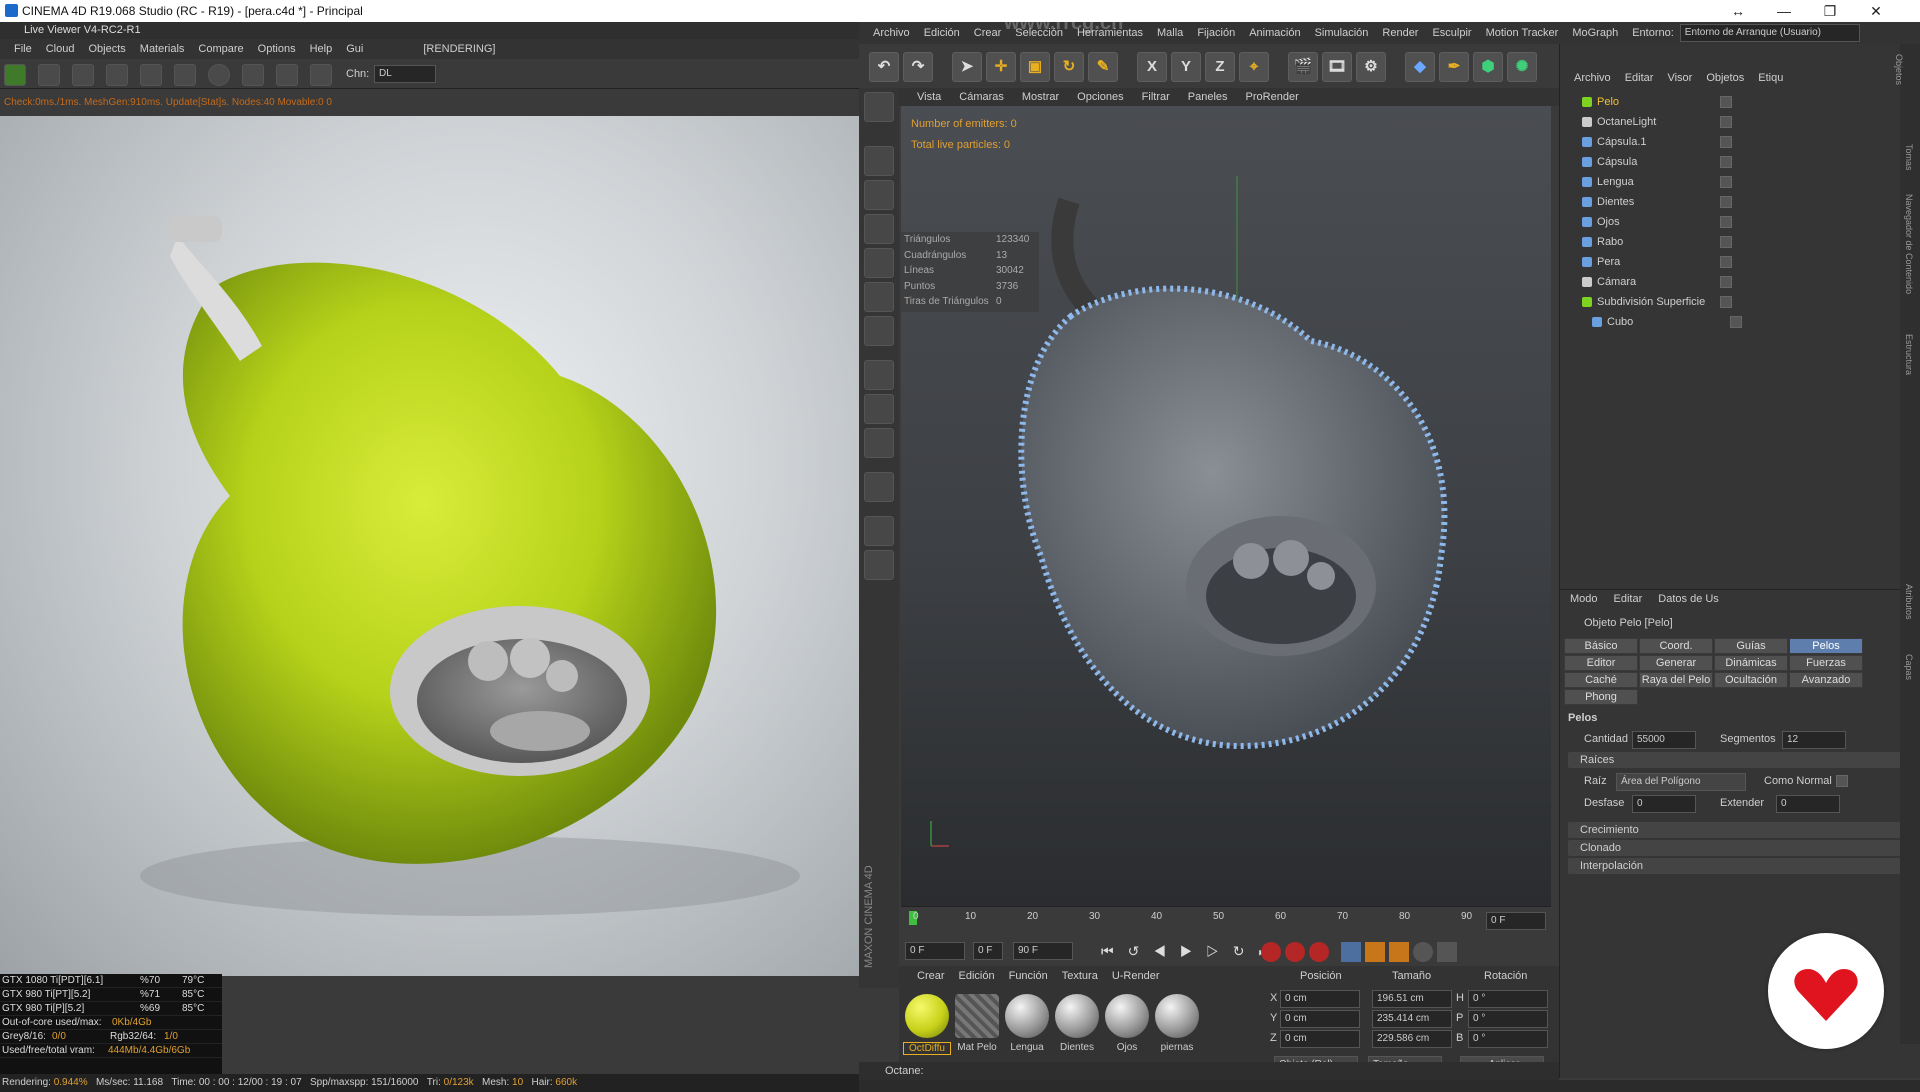  What do you see at coordinates (117, 75) in the screenshot?
I see `region-icon` at bounding box center [117, 75].